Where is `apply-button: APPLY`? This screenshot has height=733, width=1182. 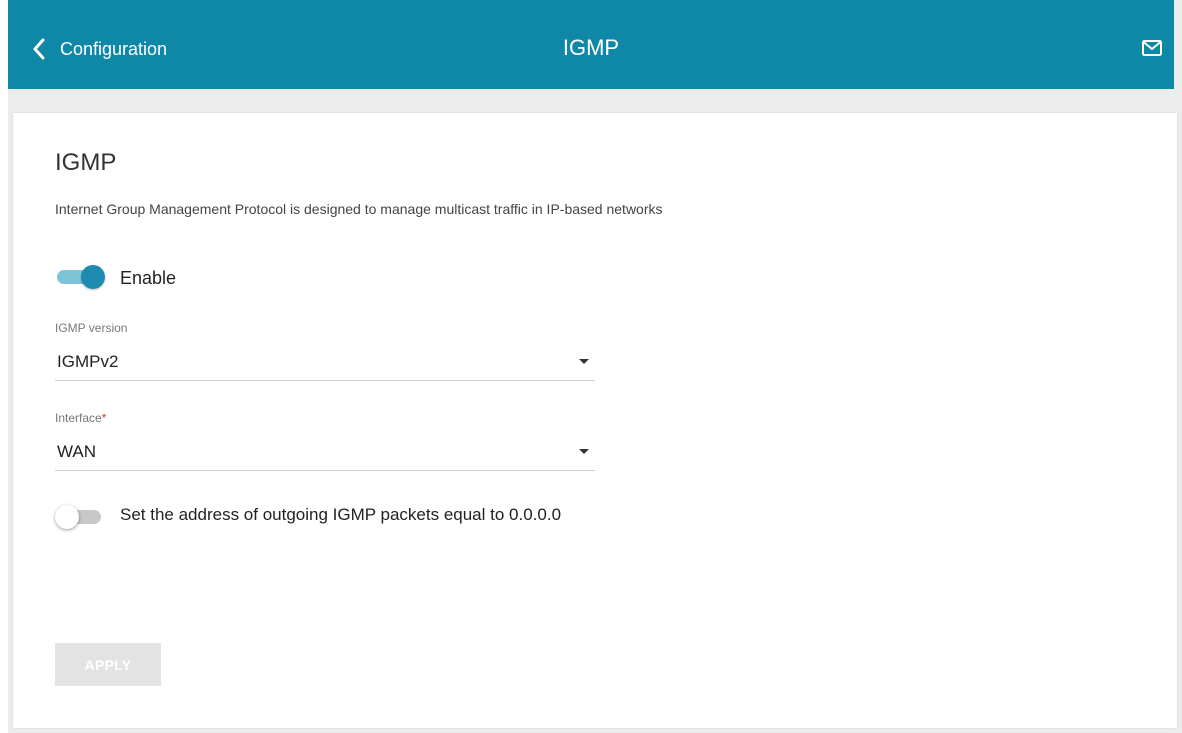
apply-button: APPLY is located at coordinates (108, 664).